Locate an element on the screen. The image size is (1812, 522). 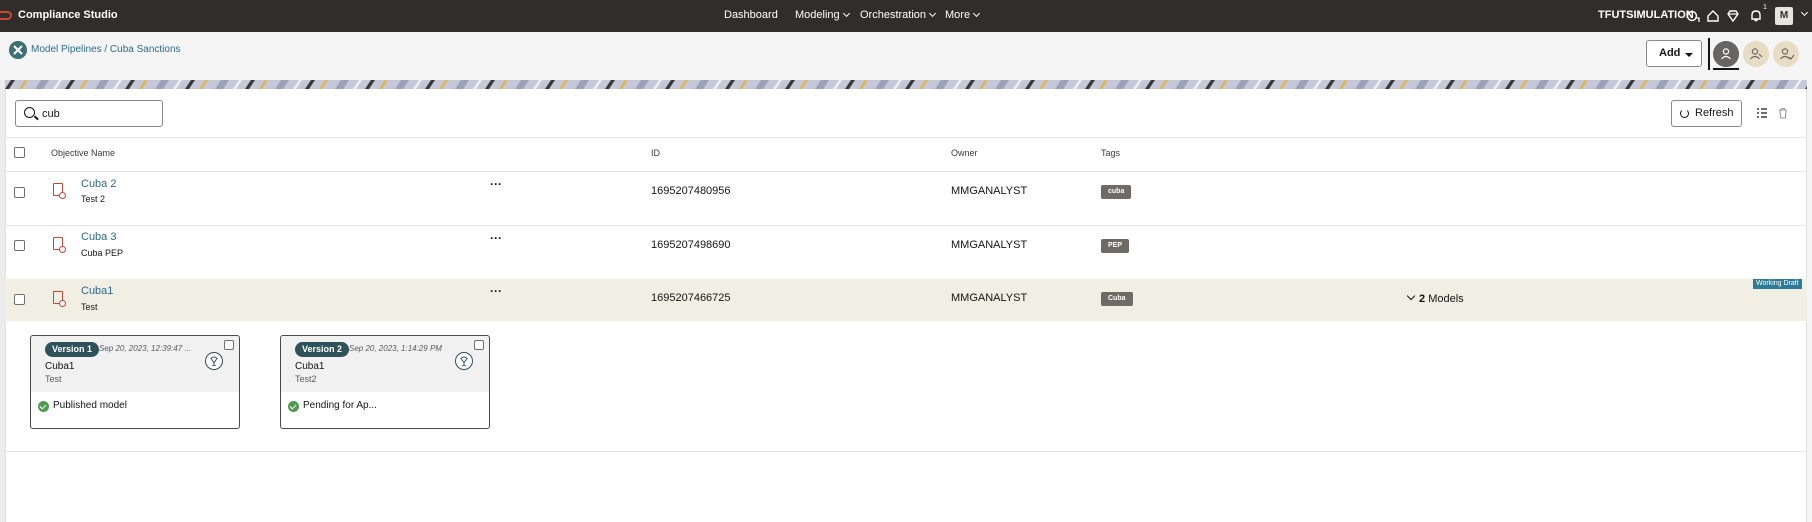
tenant-name: TFUTSIMULATION is located at coordinates (1646, 15).